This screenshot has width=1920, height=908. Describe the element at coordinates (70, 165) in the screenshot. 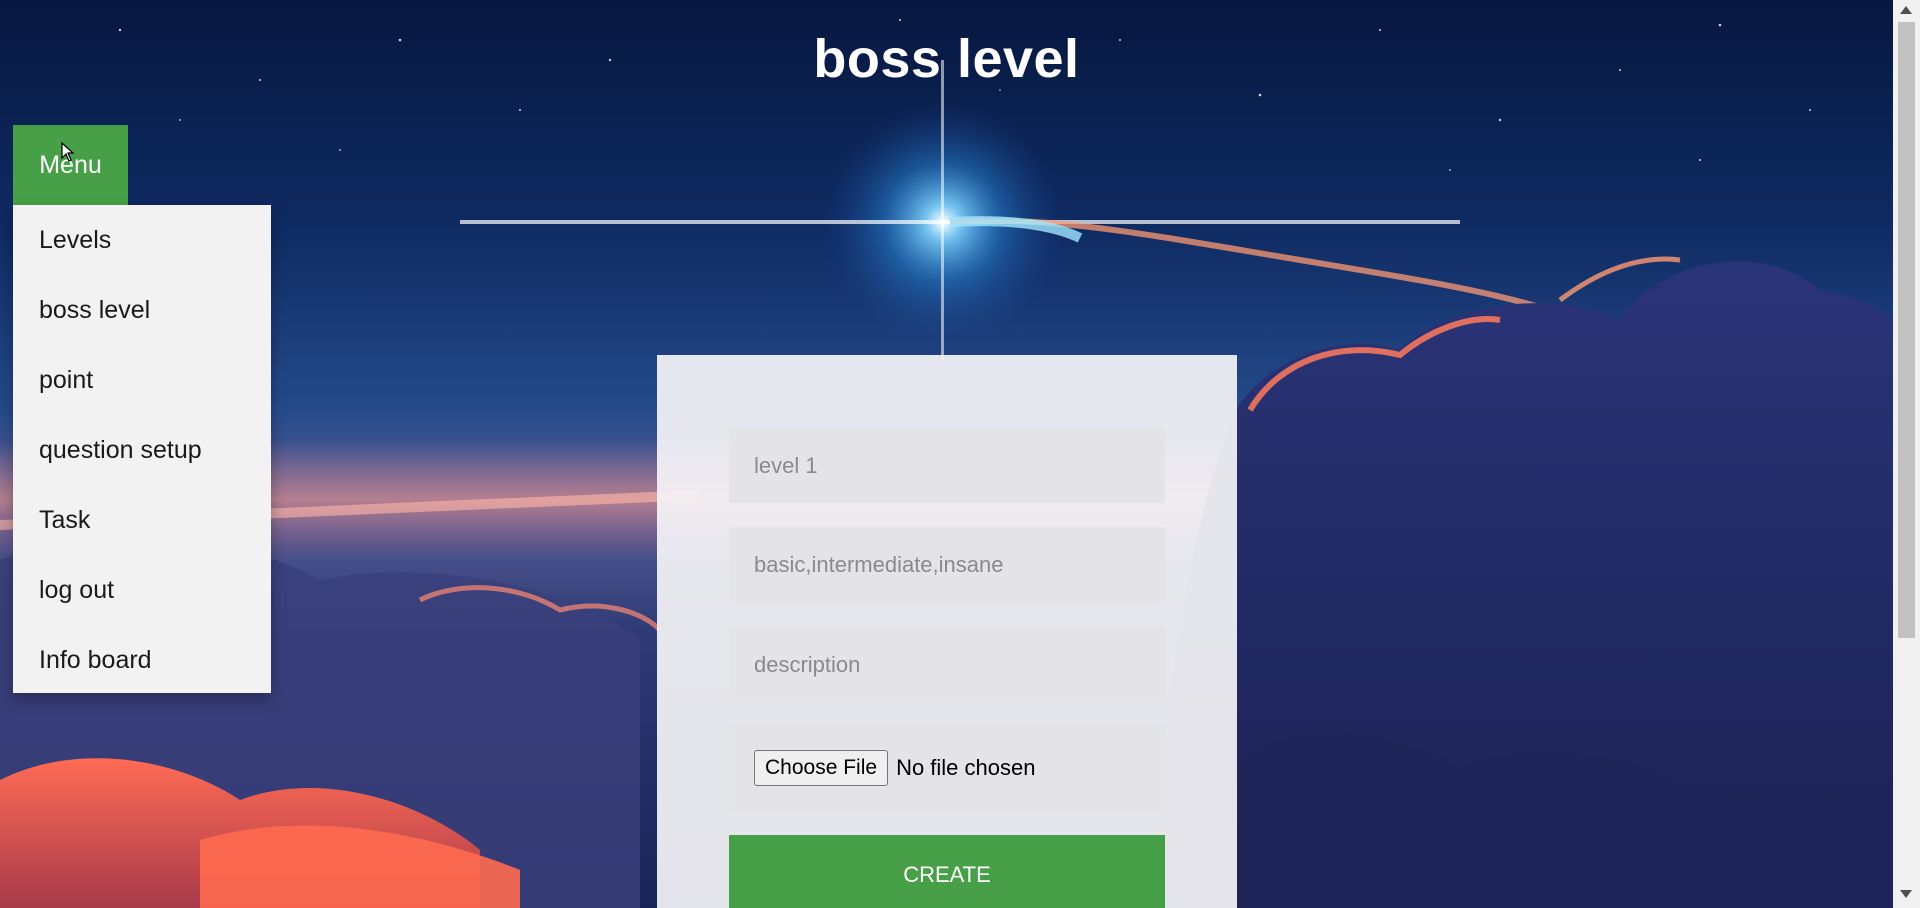

I see `menu-button: Menu` at that location.